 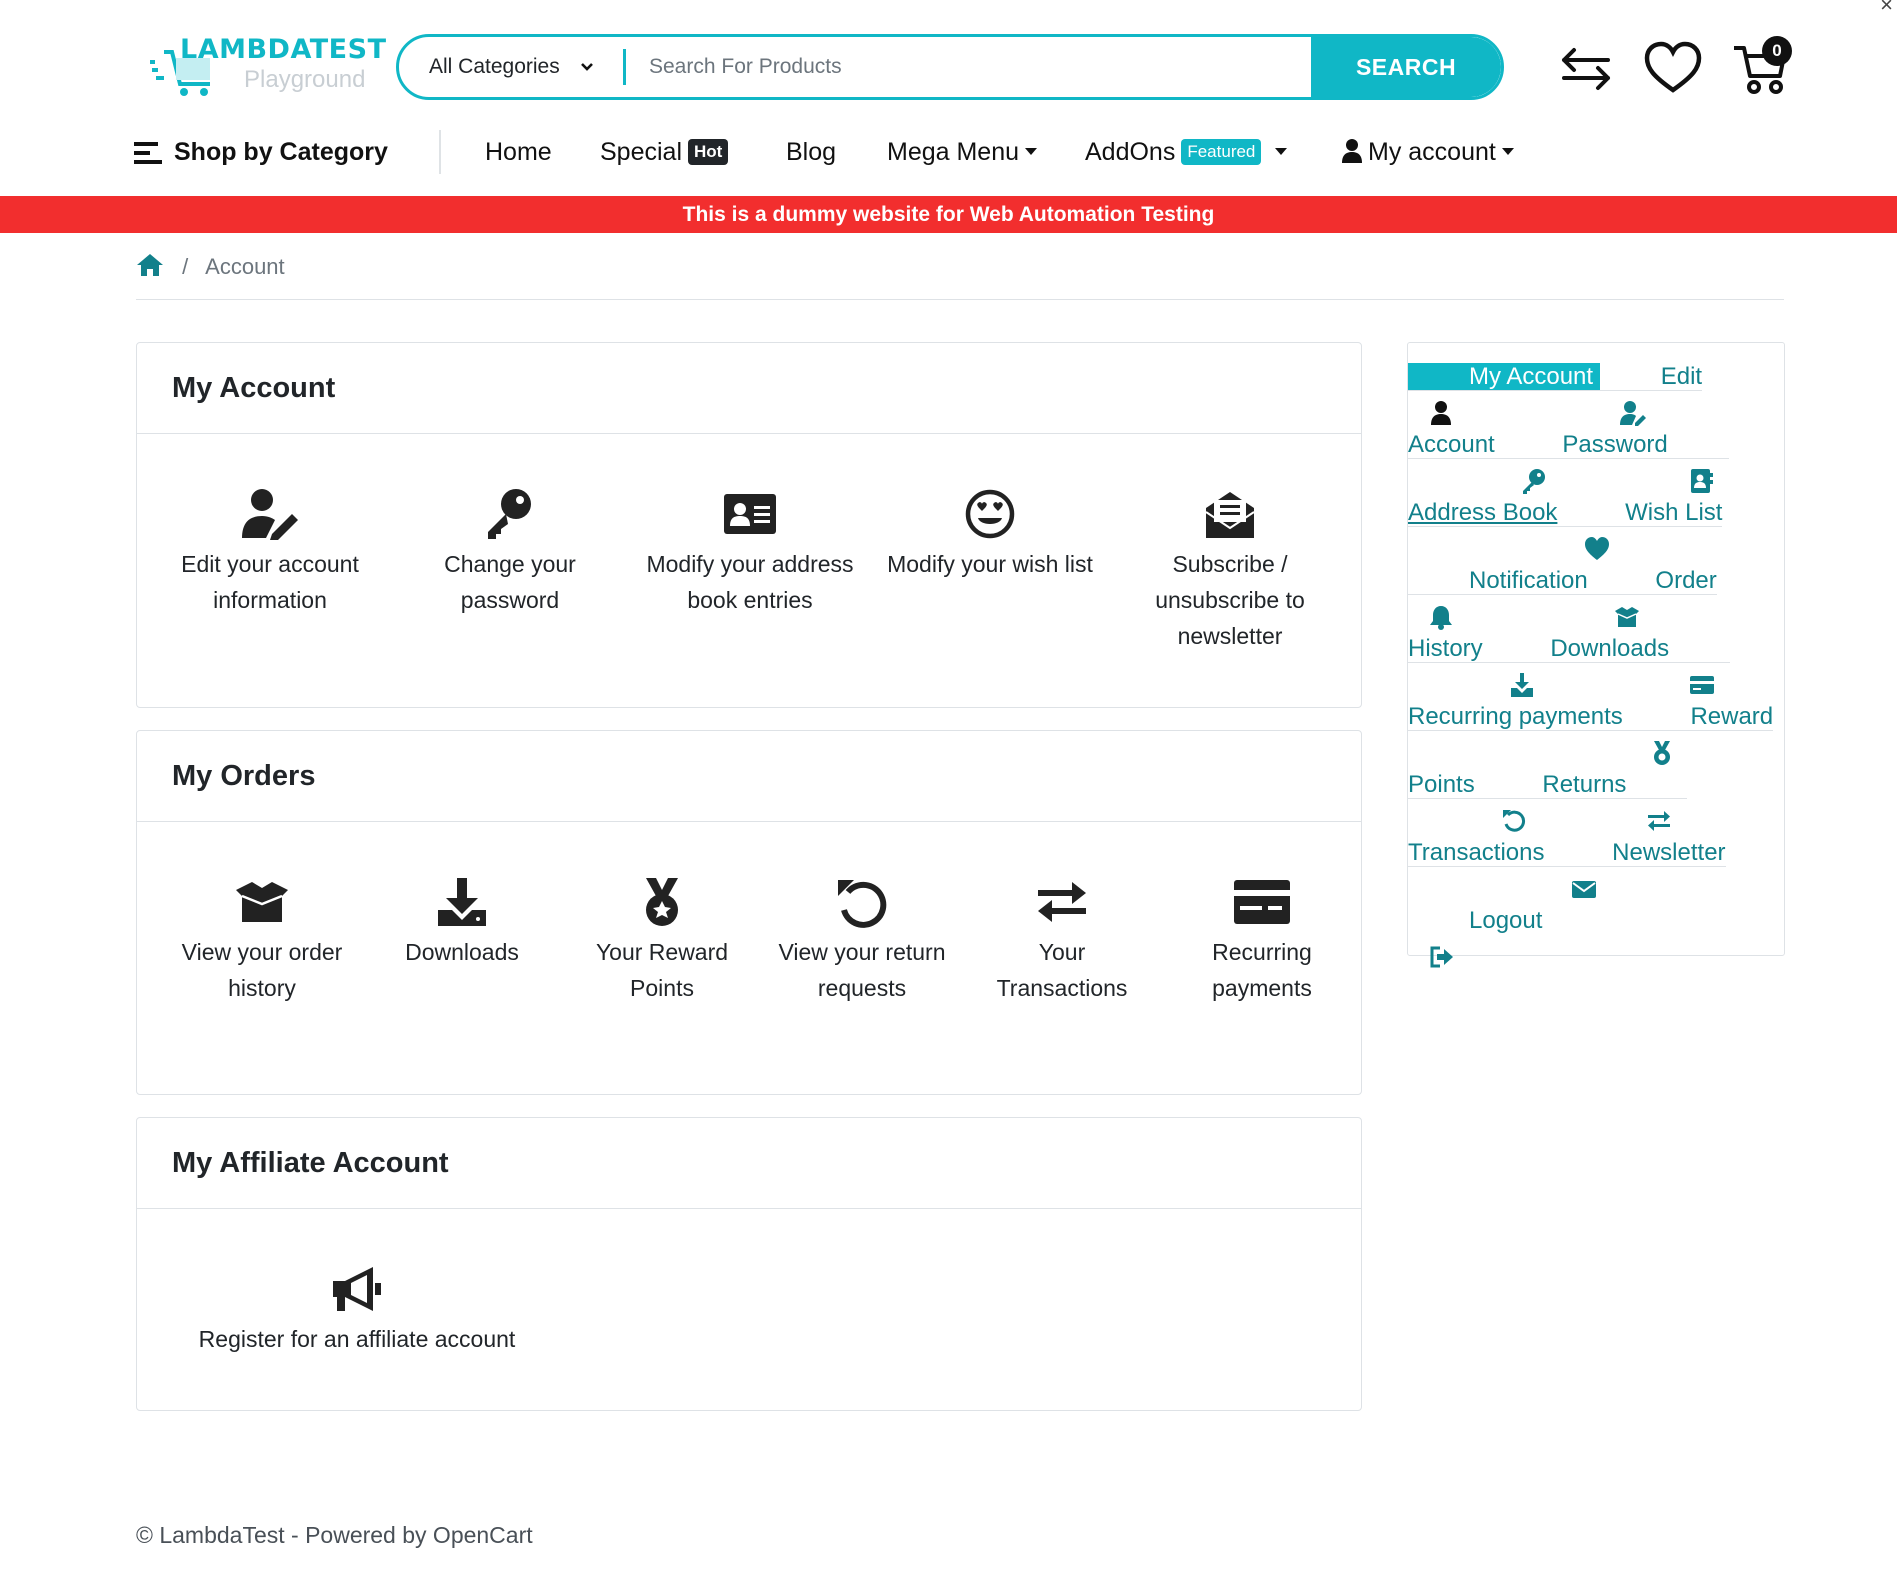 What do you see at coordinates (150, 265) in the screenshot?
I see `home-icon` at bounding box center [150, 265].